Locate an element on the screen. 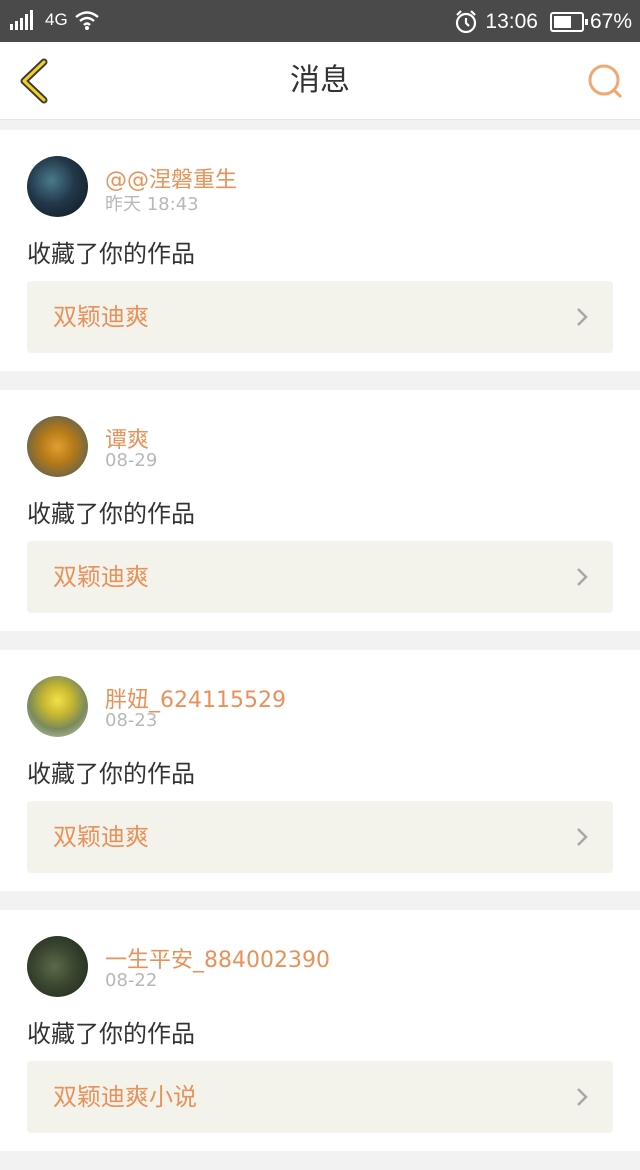 This screenshot has height=1170, width=640. alarm-icon is located at coordinates (466, 22).